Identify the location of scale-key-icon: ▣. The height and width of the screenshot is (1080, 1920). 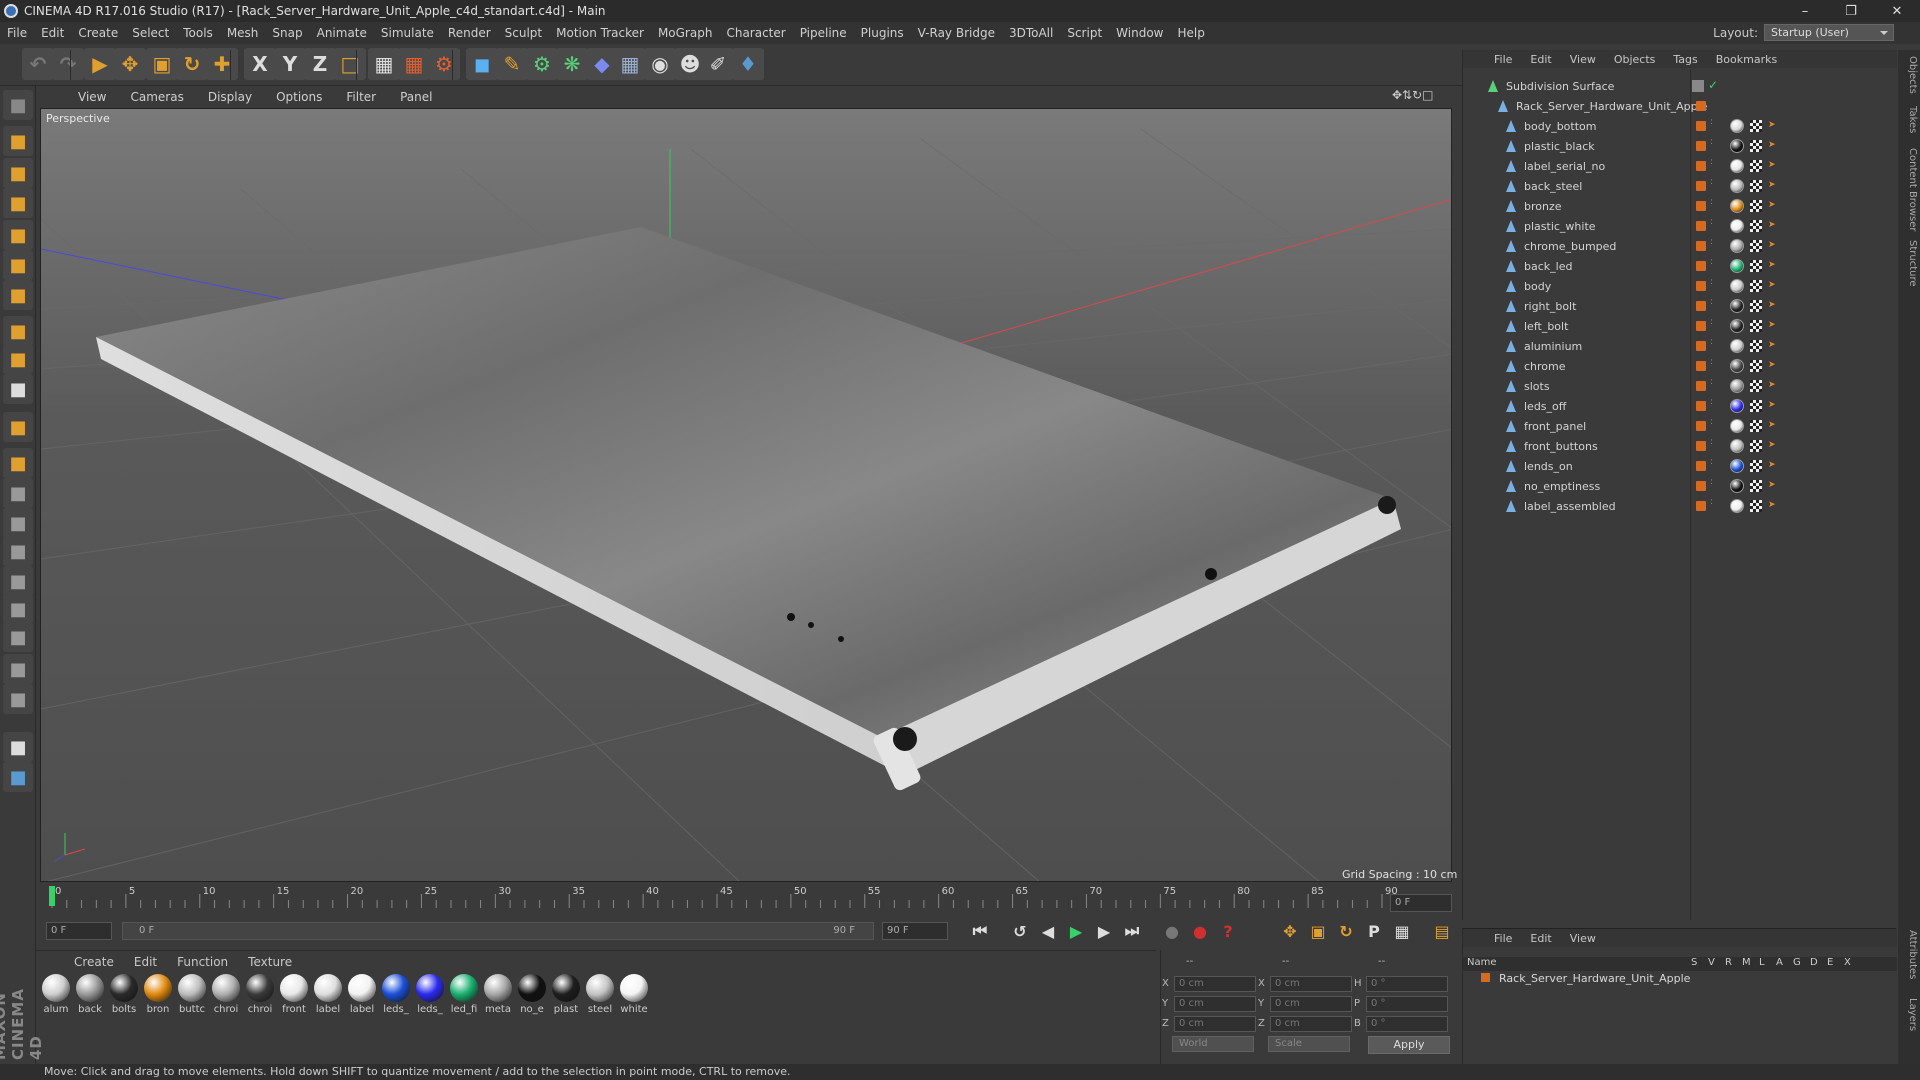
(1318, 931).